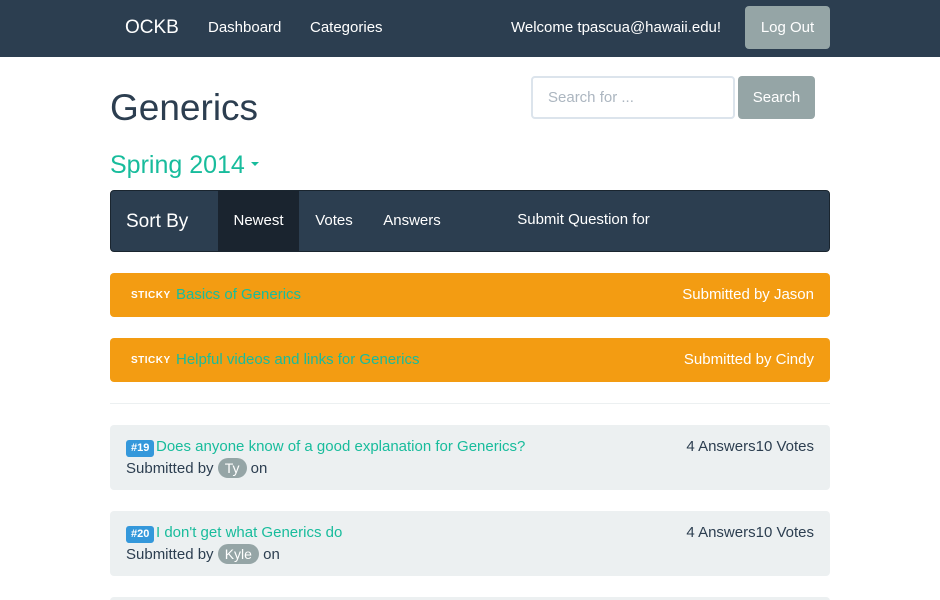  What do you see at coordinates (583, 239) in the screenshot?
I see `submit-question-link: Submit Question for Generics` at bounding box center [583, 239].